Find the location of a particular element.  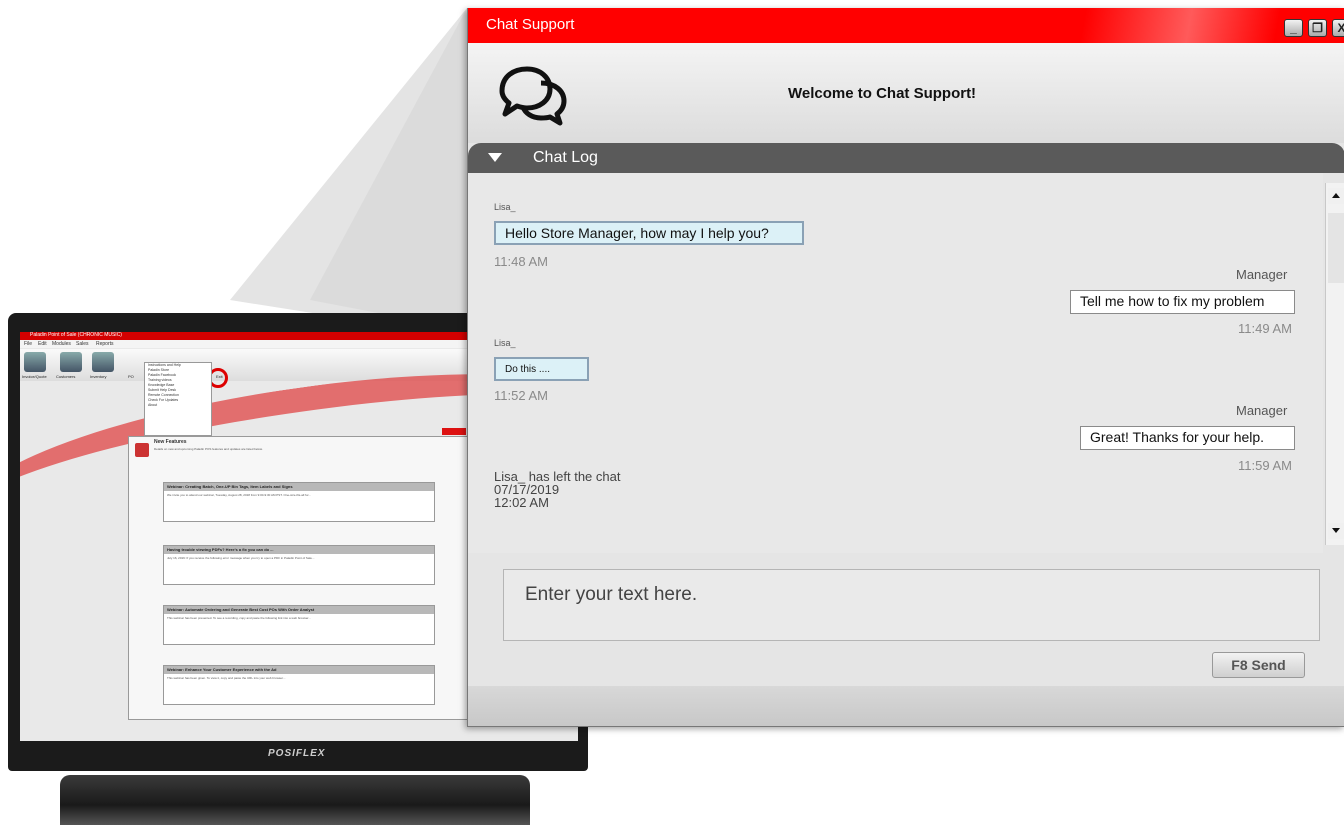

message-time: 11:59 AM is located at coordinates (1265, 465).